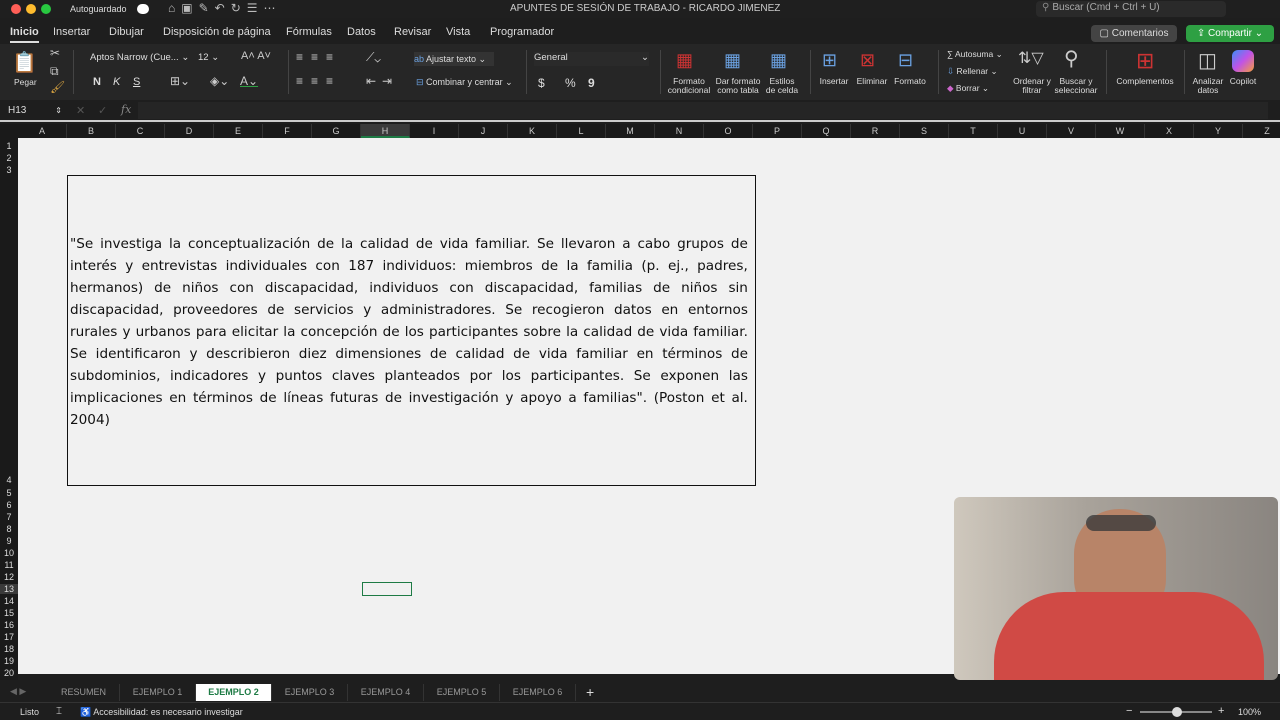 This screenshot has width=1280, height=720. I want to click on column-header-V: V, so click(1071, 131).